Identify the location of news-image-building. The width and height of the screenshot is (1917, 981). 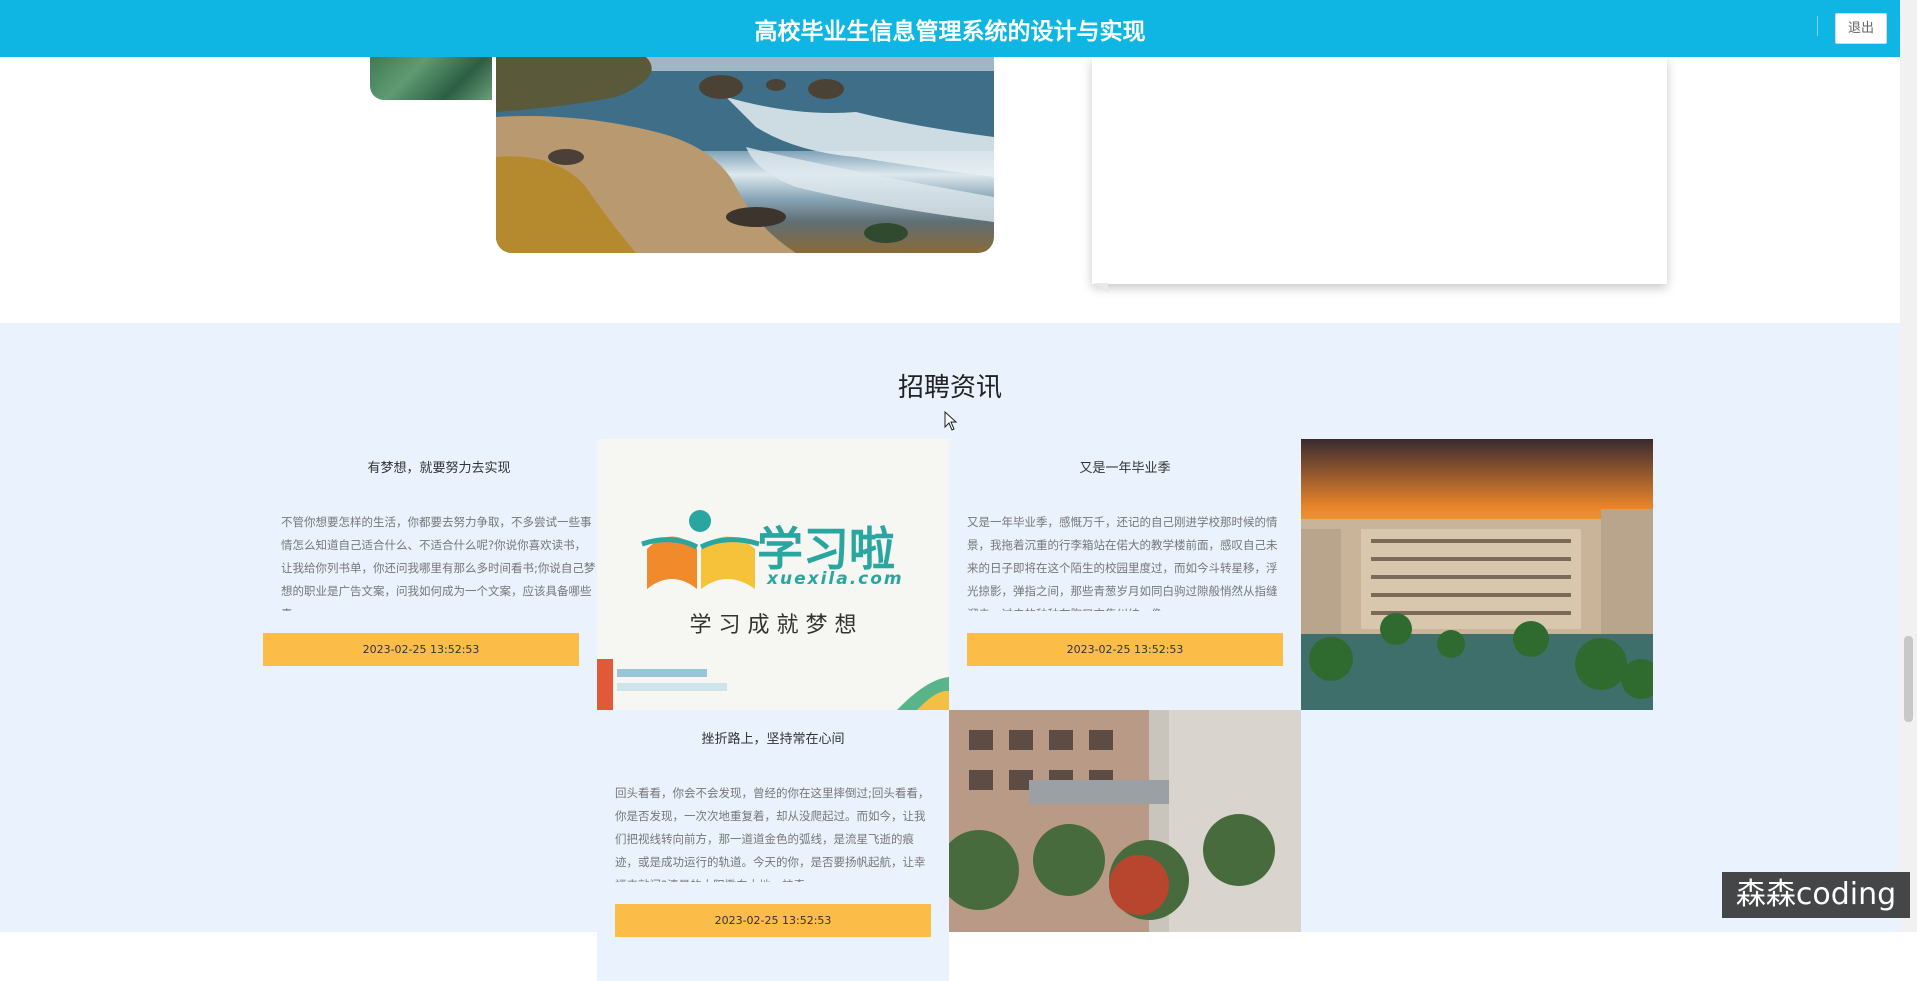
(1125, 821).